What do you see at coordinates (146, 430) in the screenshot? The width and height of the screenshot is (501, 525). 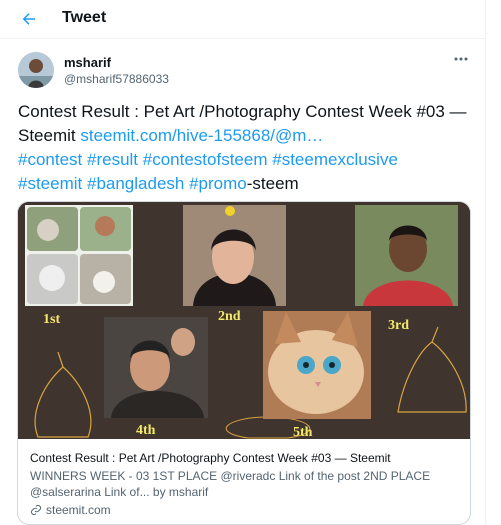 I see `place-label-4th: 4th` at bounding box center [146, 430].